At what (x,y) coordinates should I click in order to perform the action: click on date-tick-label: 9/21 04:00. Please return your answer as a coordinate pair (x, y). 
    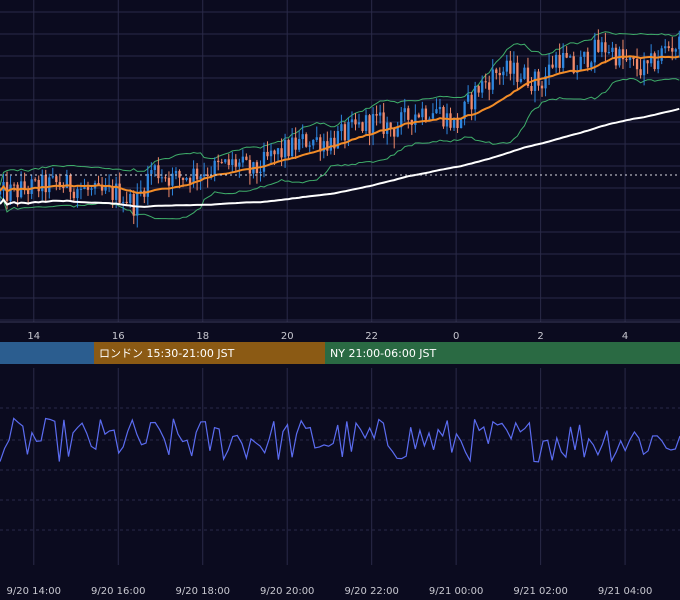
    Looking at the image, I should click on (625, 591).